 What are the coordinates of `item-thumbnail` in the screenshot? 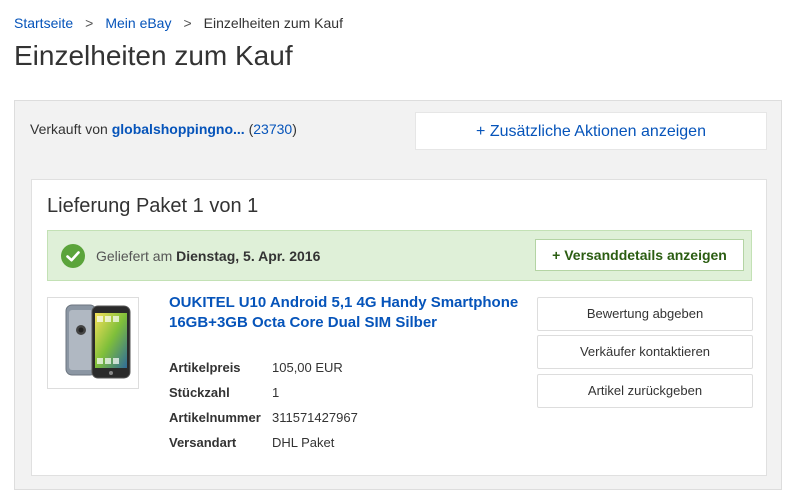 It's located at (93, 343).